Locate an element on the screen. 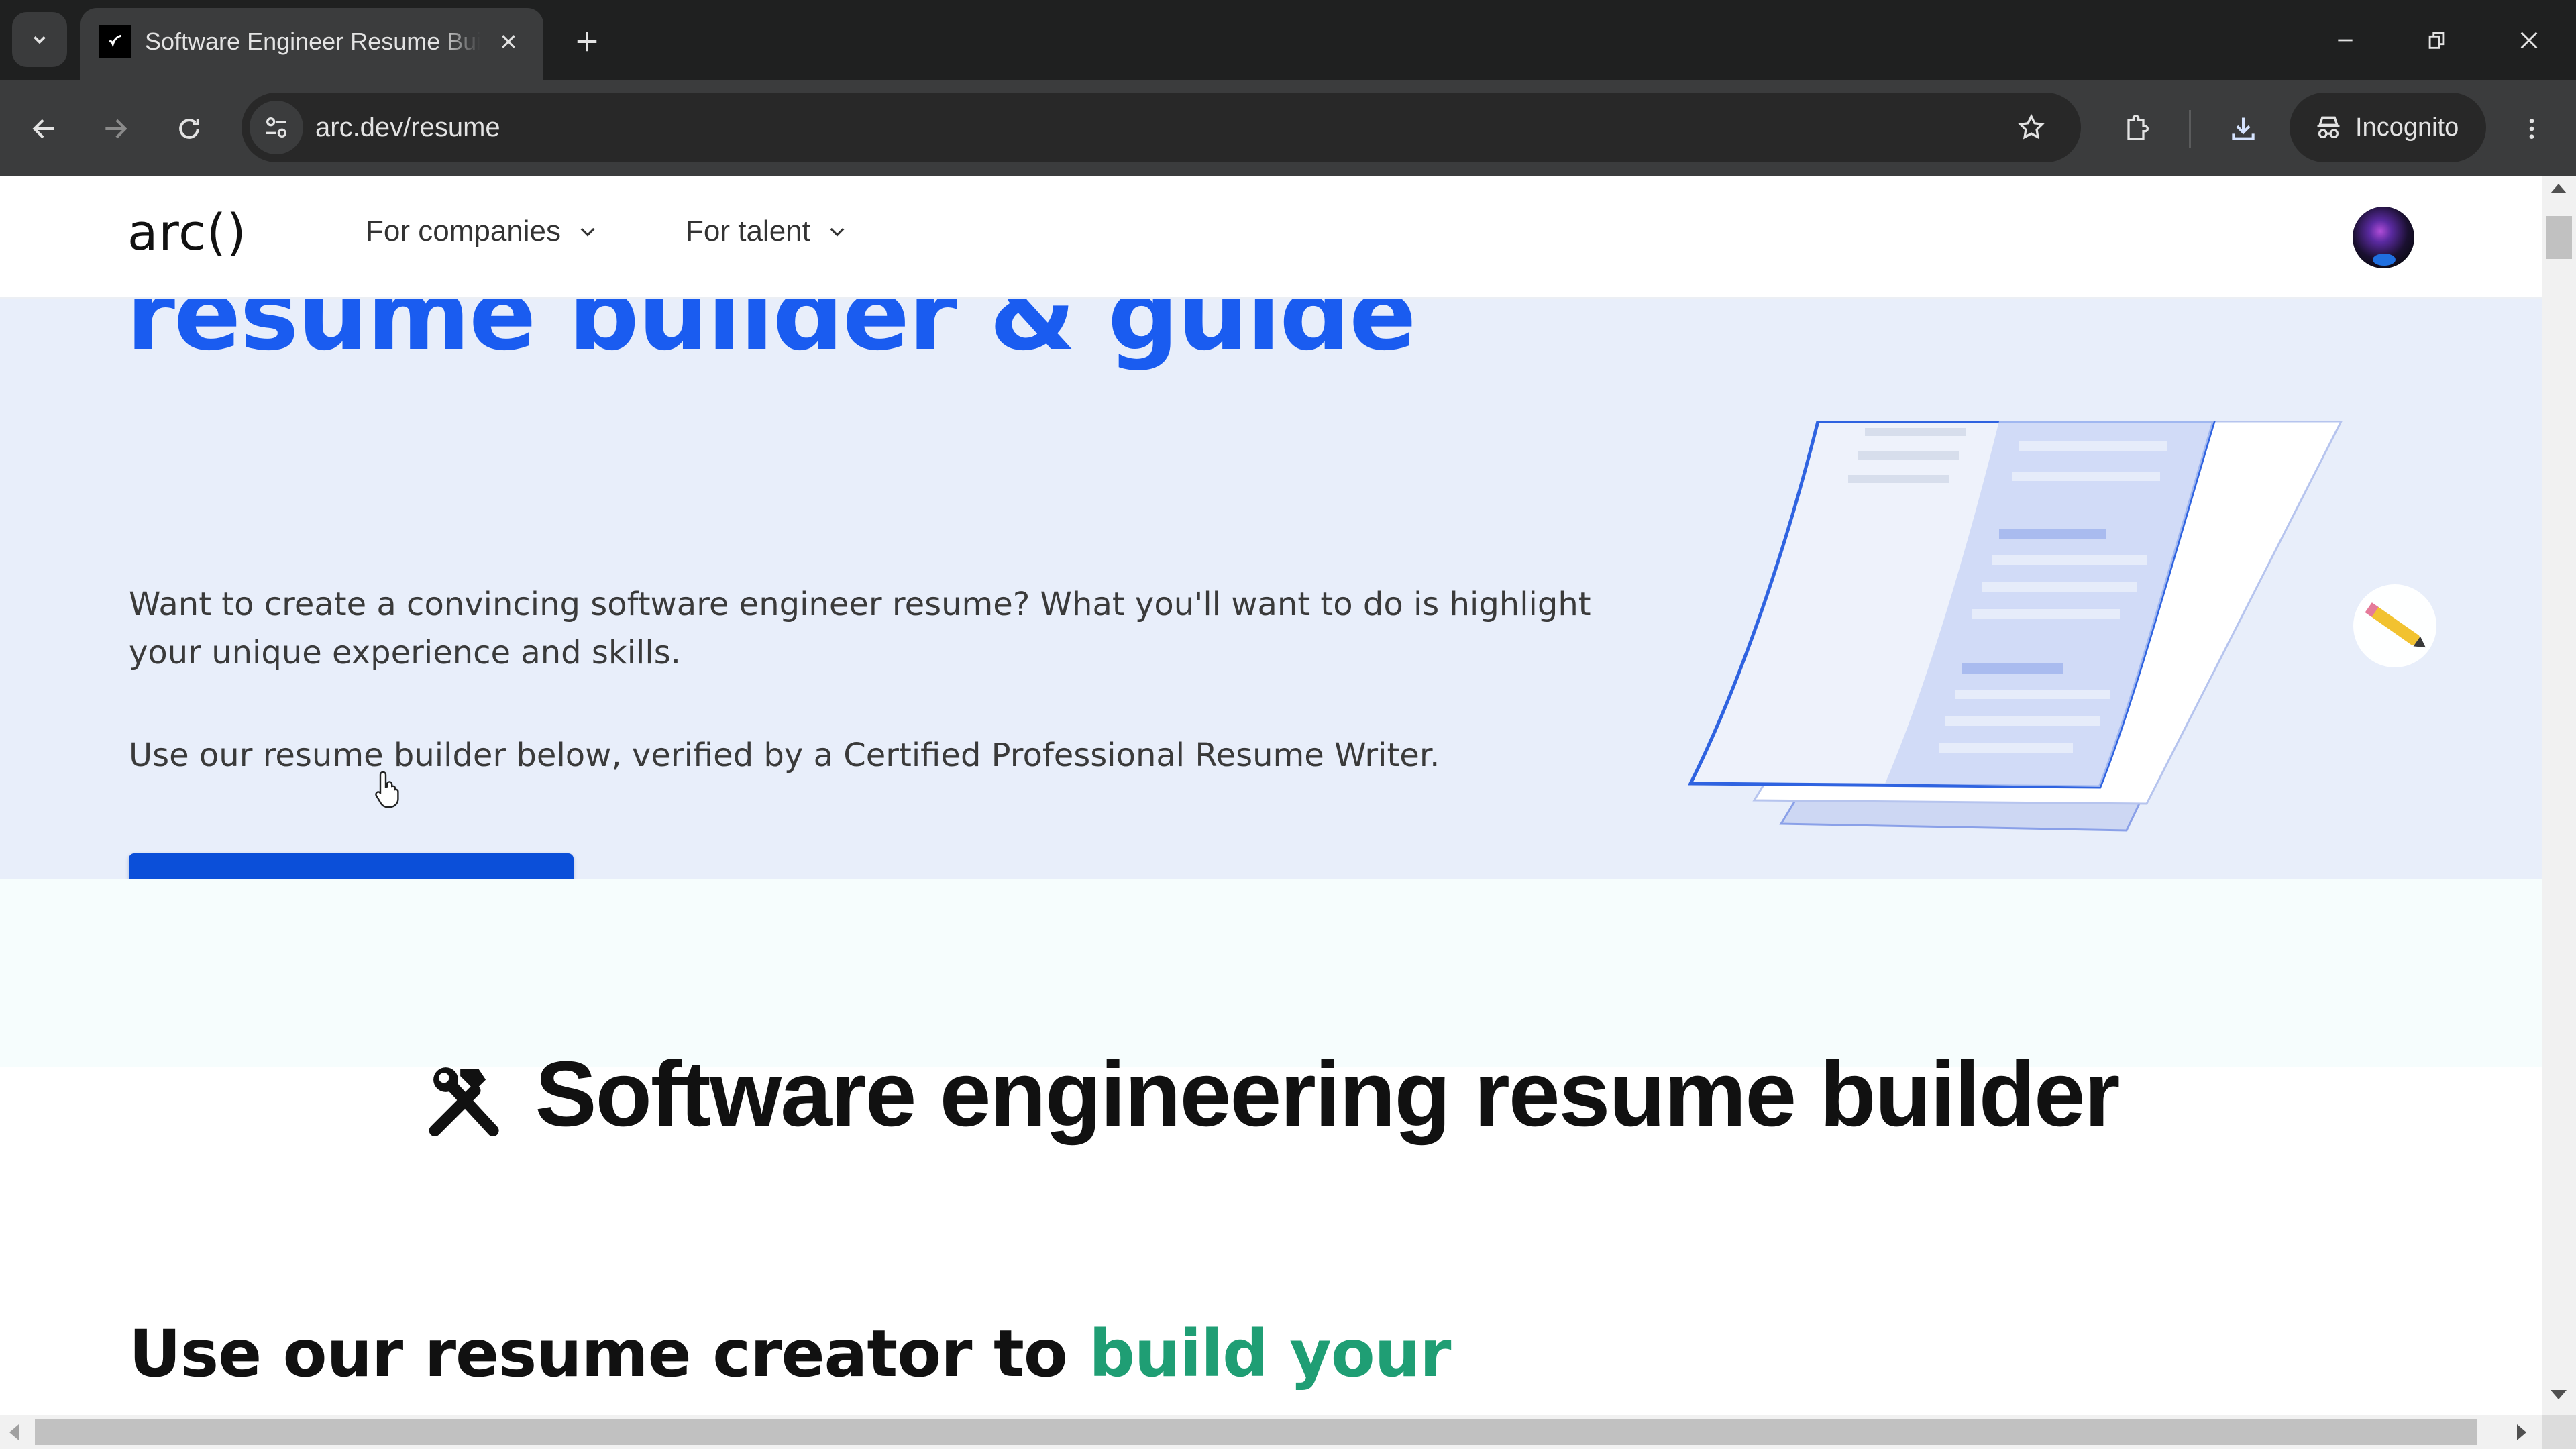  incognito-icon is located at coordinates (2328, 127).